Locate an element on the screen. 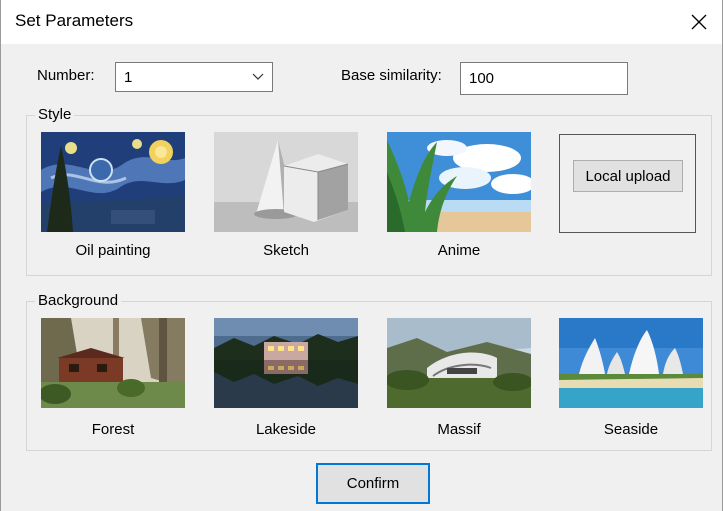 The height and width of the screenshot is (511, 723). number-value: 1 is located at coordinates (128, 77).